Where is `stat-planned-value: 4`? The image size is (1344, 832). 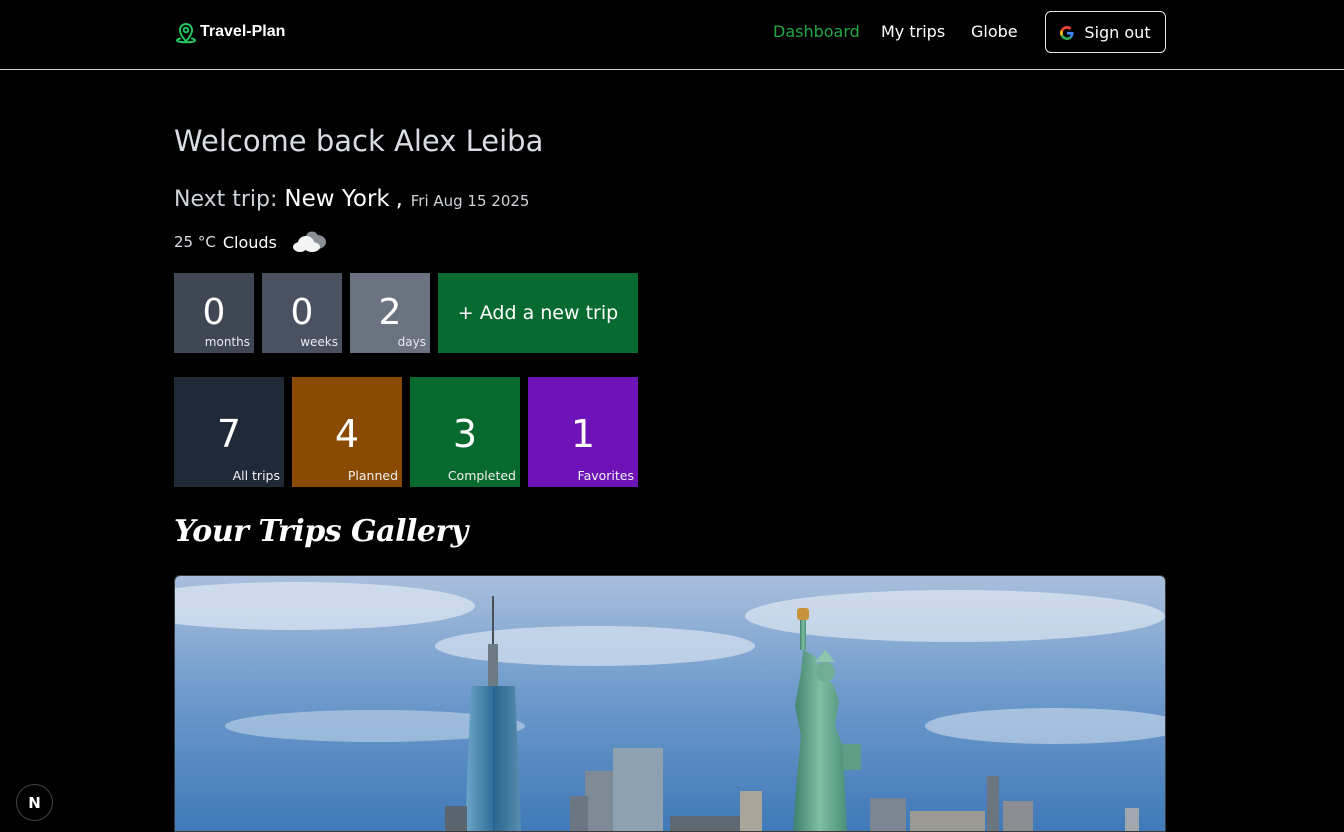
stat-planned-value: 4 is located at coordinates (347, 434).